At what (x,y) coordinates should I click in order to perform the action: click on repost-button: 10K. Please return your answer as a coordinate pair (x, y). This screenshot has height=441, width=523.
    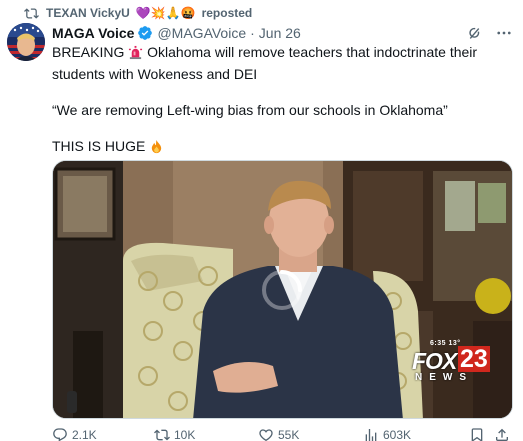
    Looking at the image, I should click on (174, 434).